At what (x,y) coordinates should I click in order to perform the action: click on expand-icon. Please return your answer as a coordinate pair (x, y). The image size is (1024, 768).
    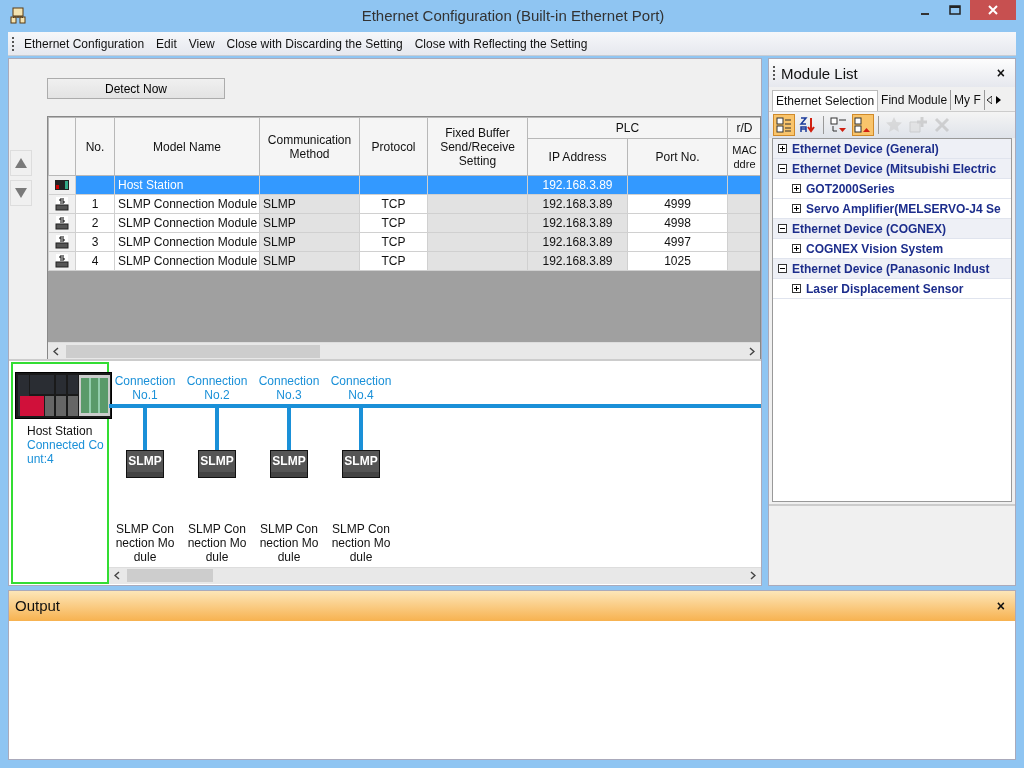
    Looking at the image, I should click on (863, 125).